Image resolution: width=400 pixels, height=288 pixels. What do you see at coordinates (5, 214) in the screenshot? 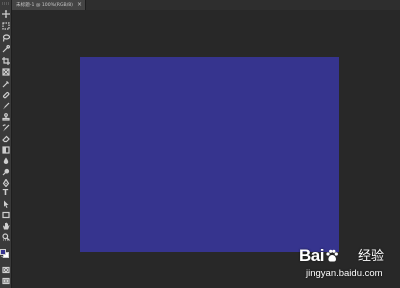
I see `rectangle-tool-icon` at bounding box center [5, 214].